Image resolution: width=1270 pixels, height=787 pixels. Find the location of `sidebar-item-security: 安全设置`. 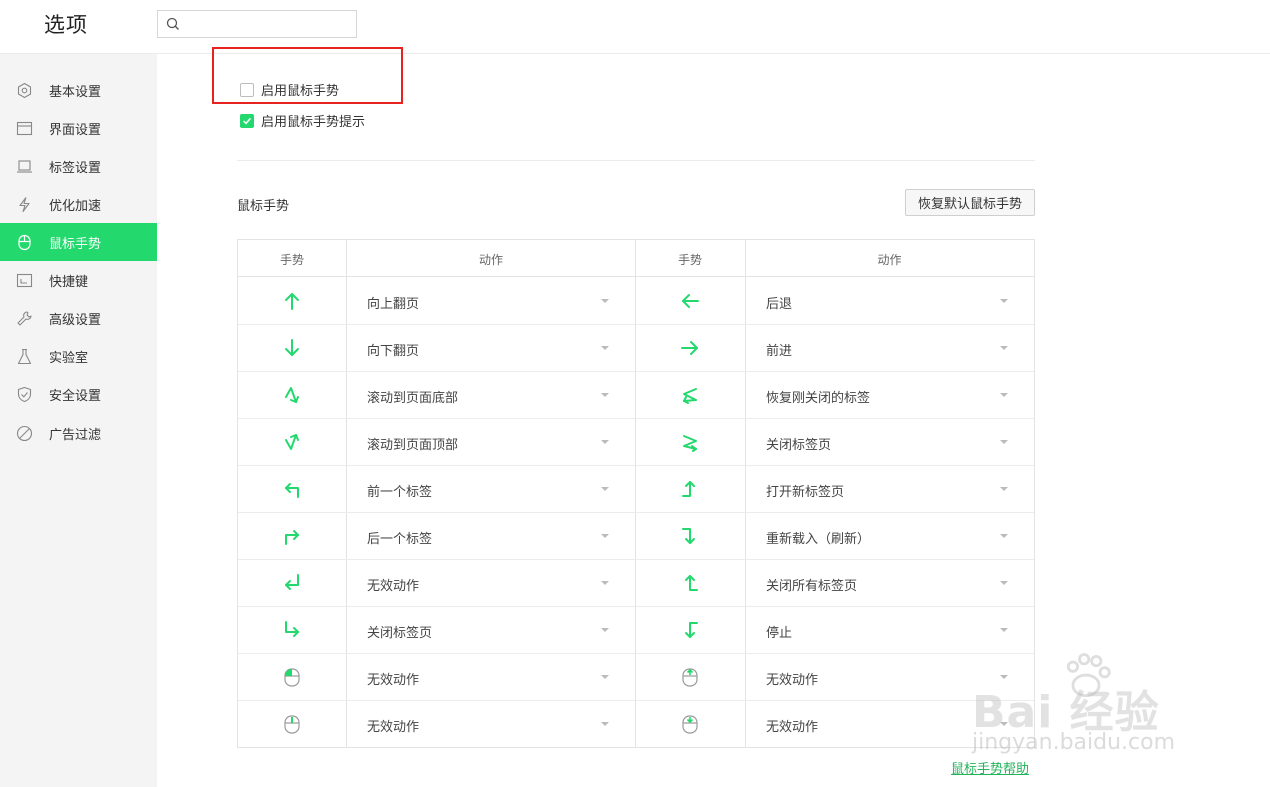

sidebar-item-security: 安全设置 is located at coordinates (78, 394).